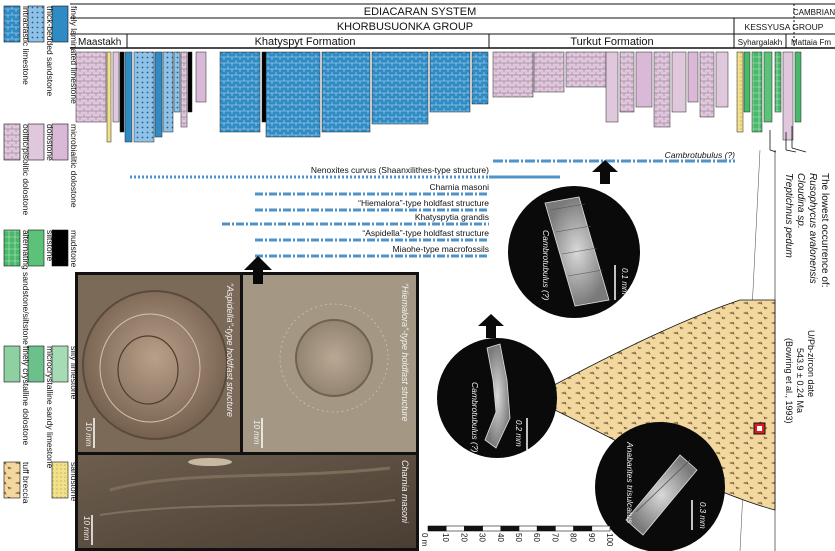  I want to click on legend-label-alternating: alternating sandstone/siltstone, so click(26, 287).